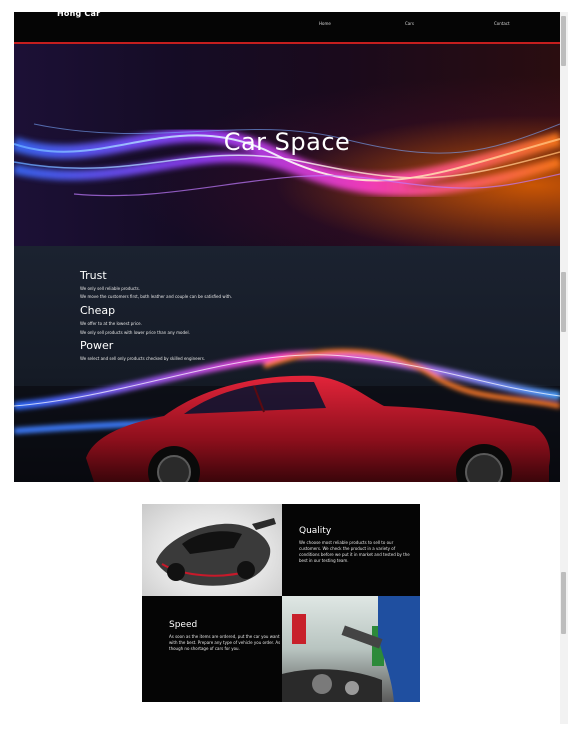 The image size is (584, 744). Describe the element at coordinates (110, 288) in the screenshot. I see `feature-text: We only sell reliable products.` at that location.